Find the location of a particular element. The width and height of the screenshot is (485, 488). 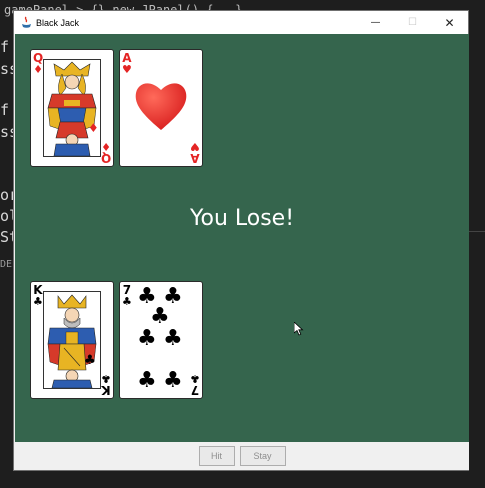

dealer-card-ace-of-hearts: A ♥ A ♥ is located at coordinates (161, 108).